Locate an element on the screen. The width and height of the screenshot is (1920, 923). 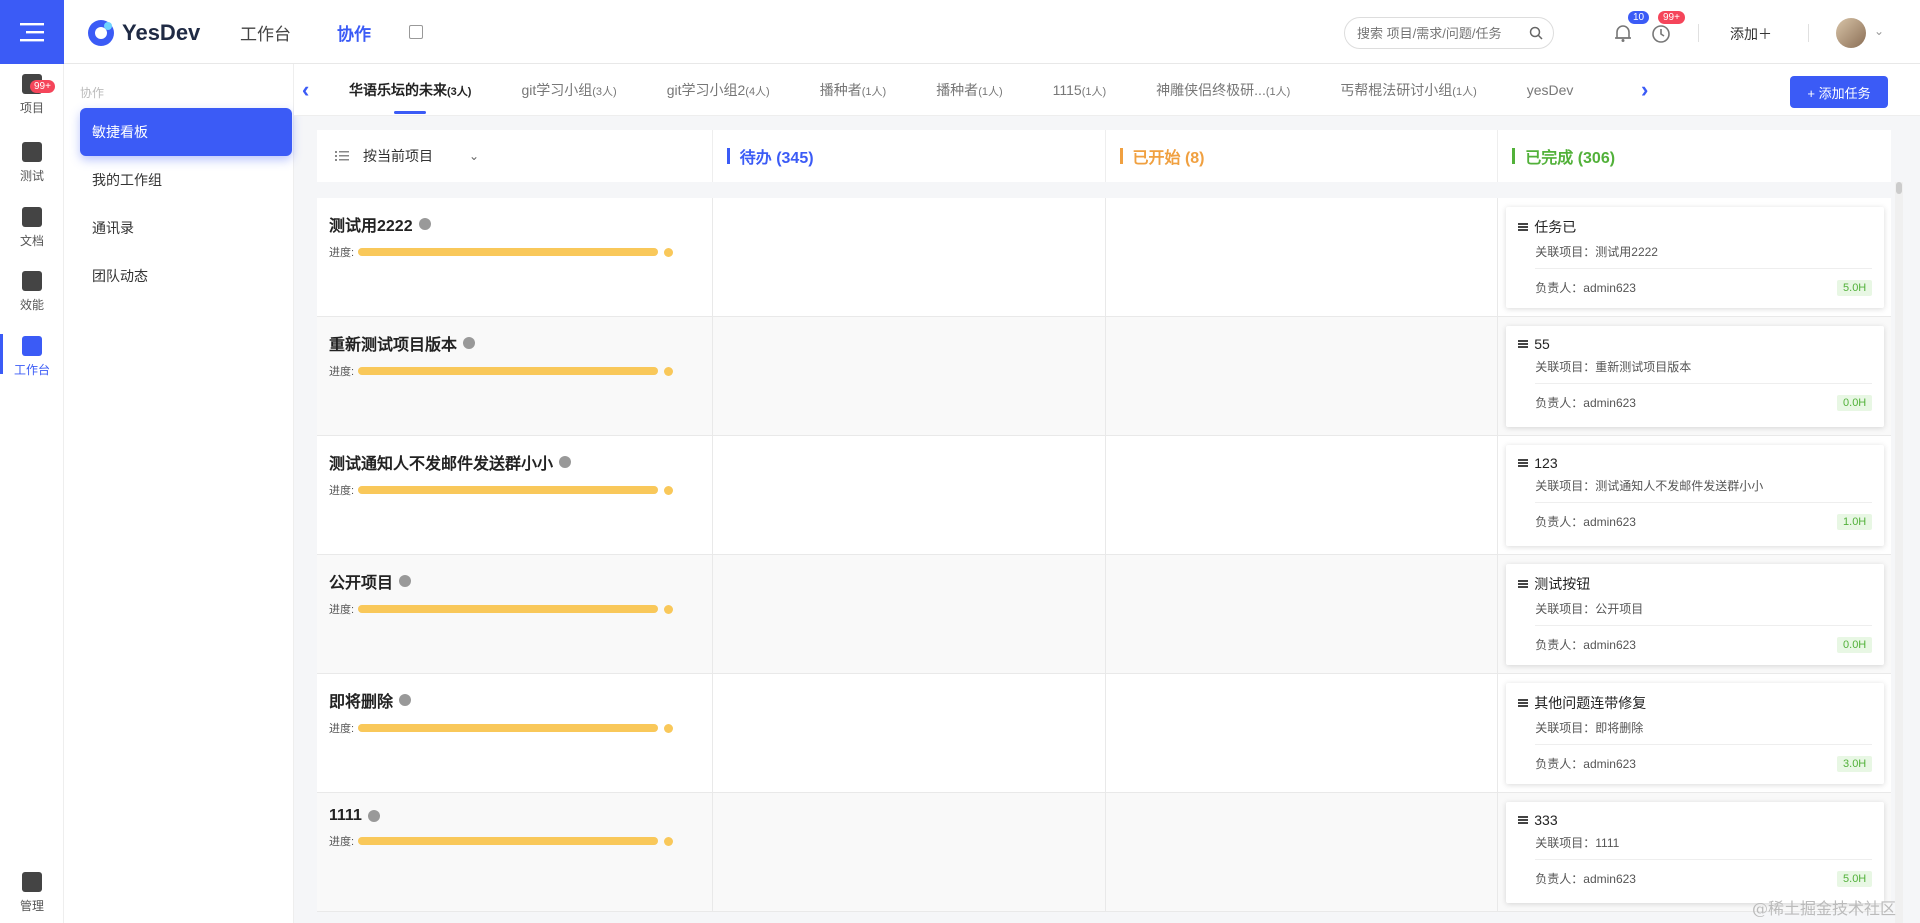
rail-item-doc: 文档 is located at coordinates (32, 228).